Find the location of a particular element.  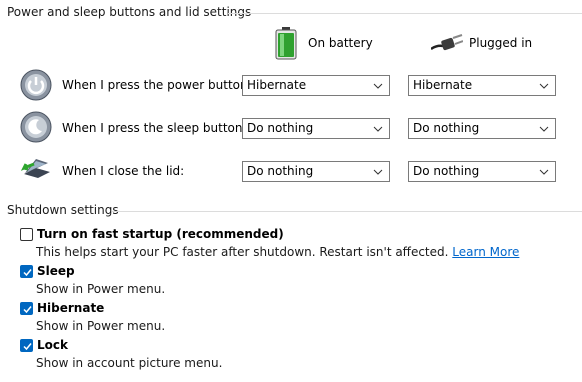

fast-startup-label: Turn on fast startup (recommended) is located at coordinates (160, 234).